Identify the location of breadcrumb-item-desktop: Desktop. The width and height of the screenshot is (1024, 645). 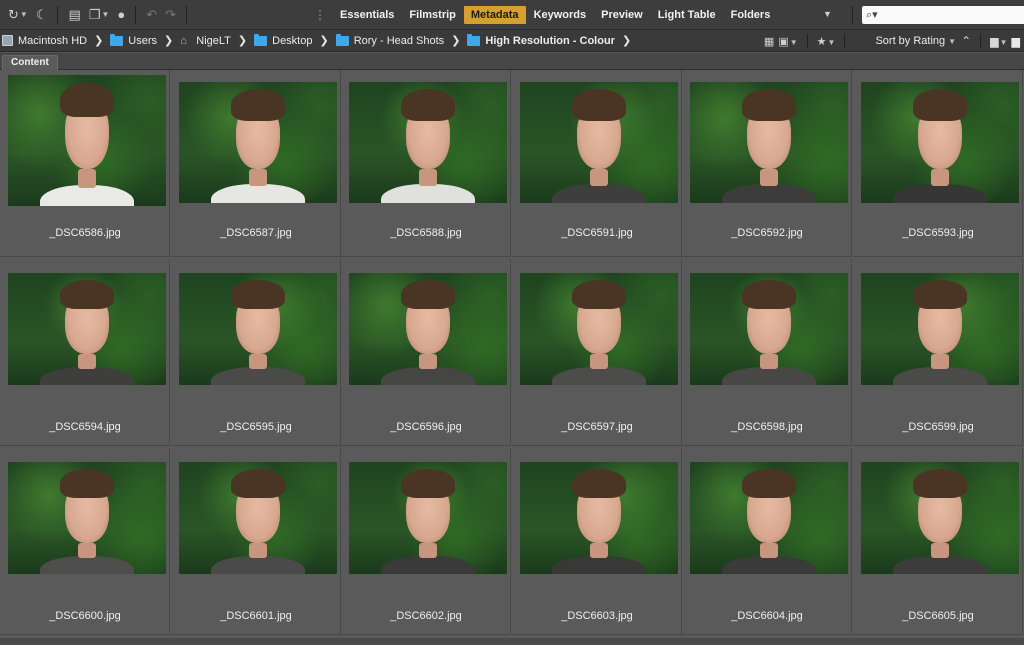
(283, 40).